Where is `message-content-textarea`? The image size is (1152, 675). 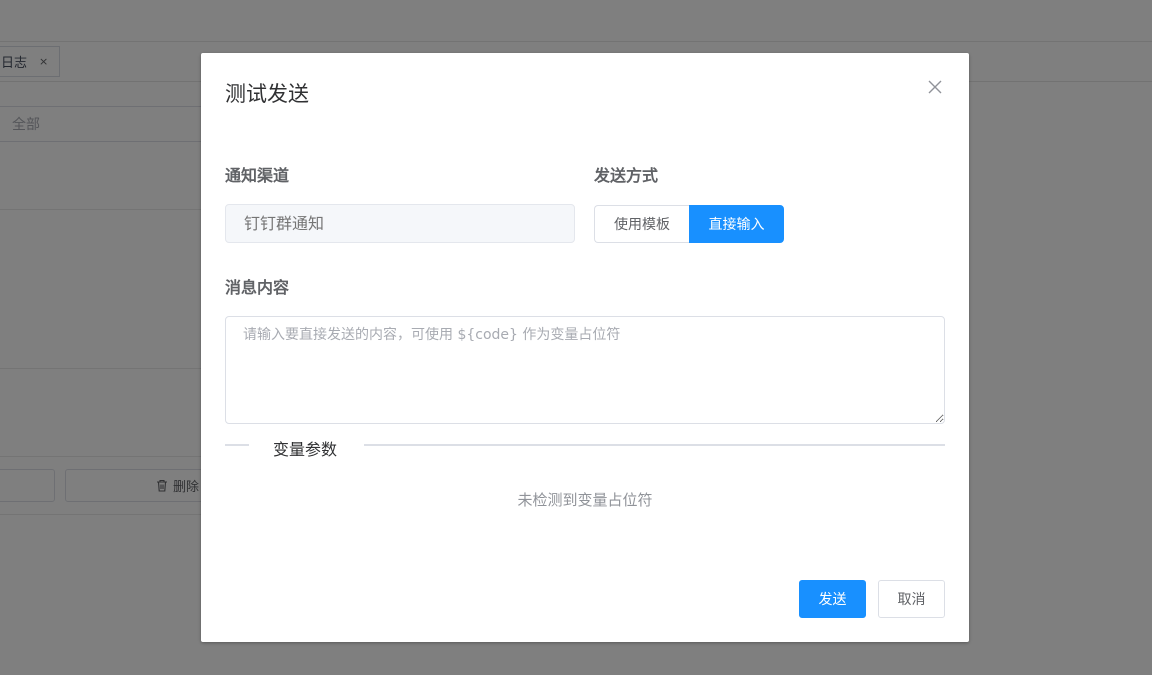 message-content-textarea is located at coordinates (585, 370).